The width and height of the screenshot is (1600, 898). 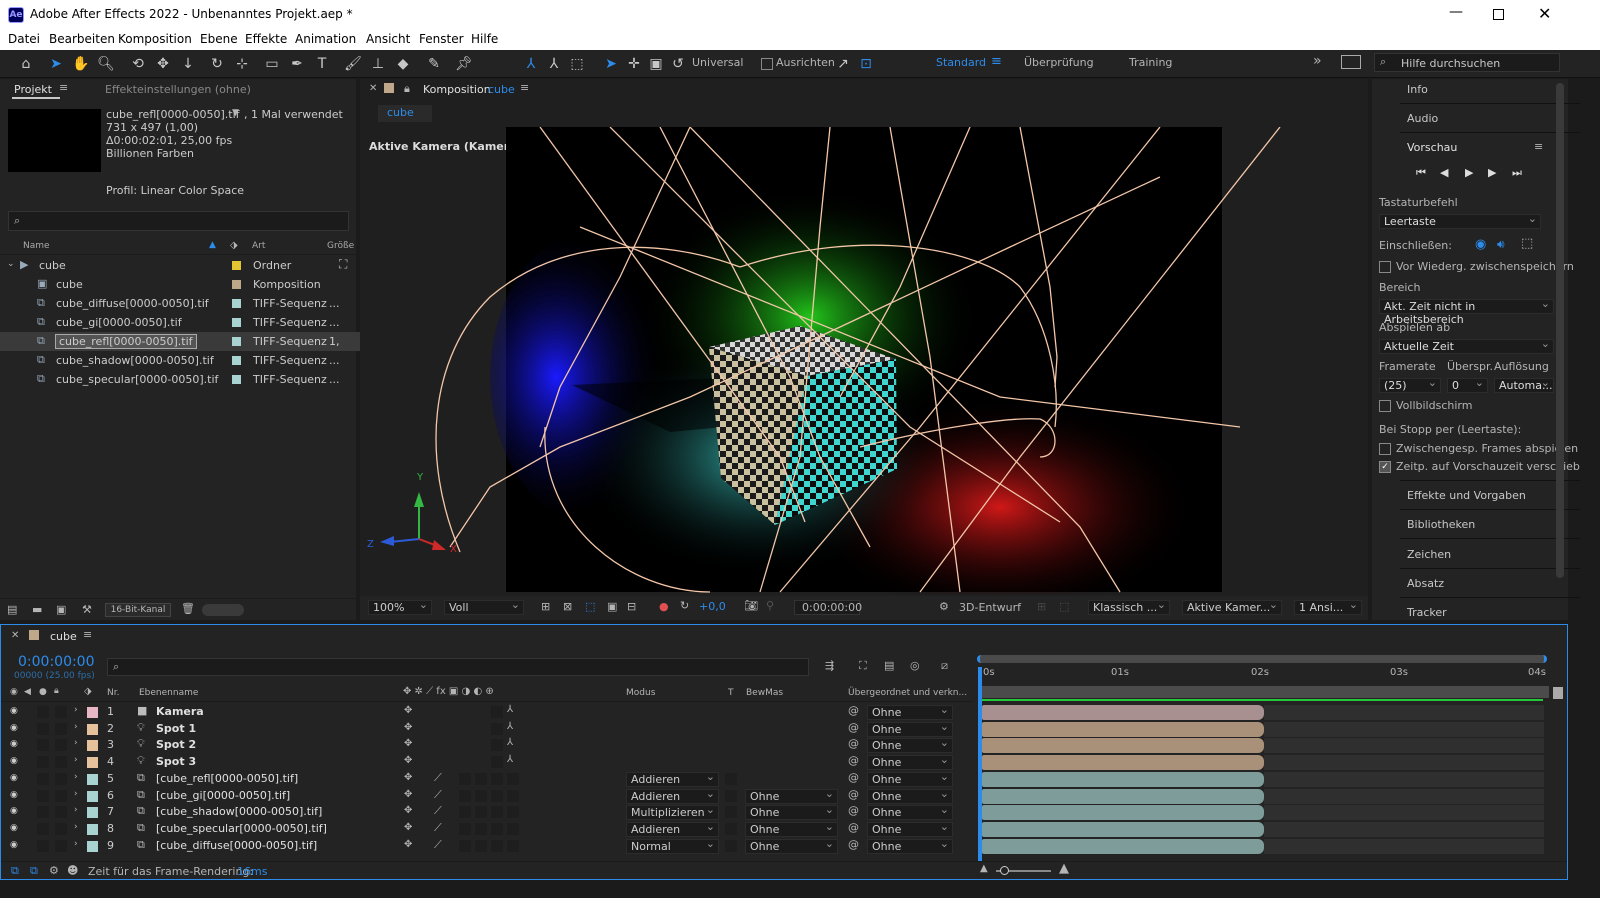 I want to click on project-search-input: ⌕, so click(x=178, y=221).